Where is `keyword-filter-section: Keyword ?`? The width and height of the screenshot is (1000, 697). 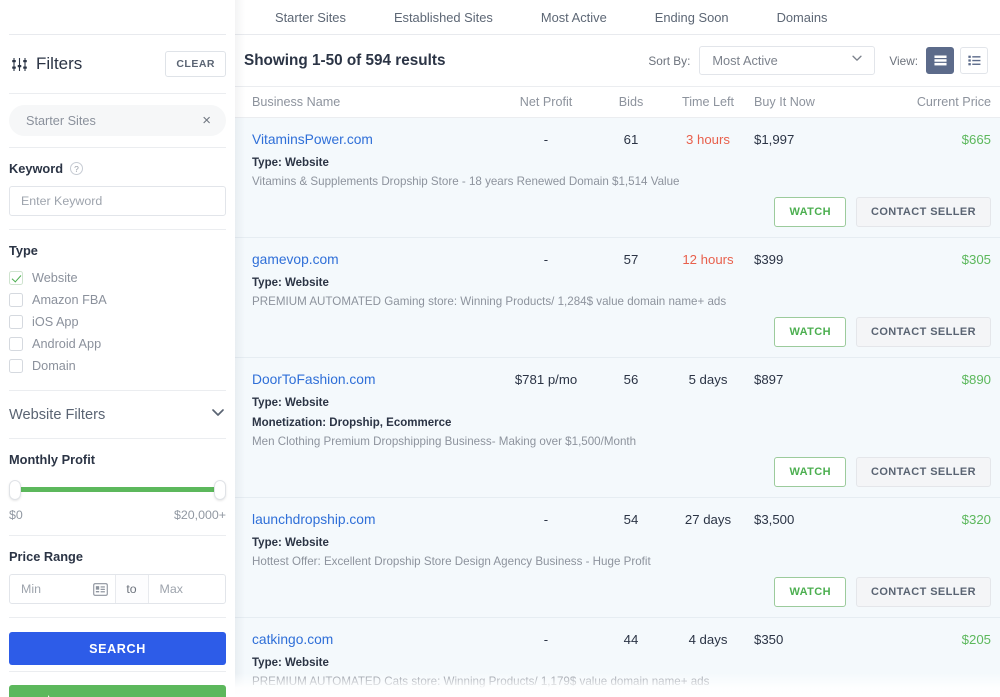 keyword-filter-section: Keyword ? is located at coordinates (117, 188).